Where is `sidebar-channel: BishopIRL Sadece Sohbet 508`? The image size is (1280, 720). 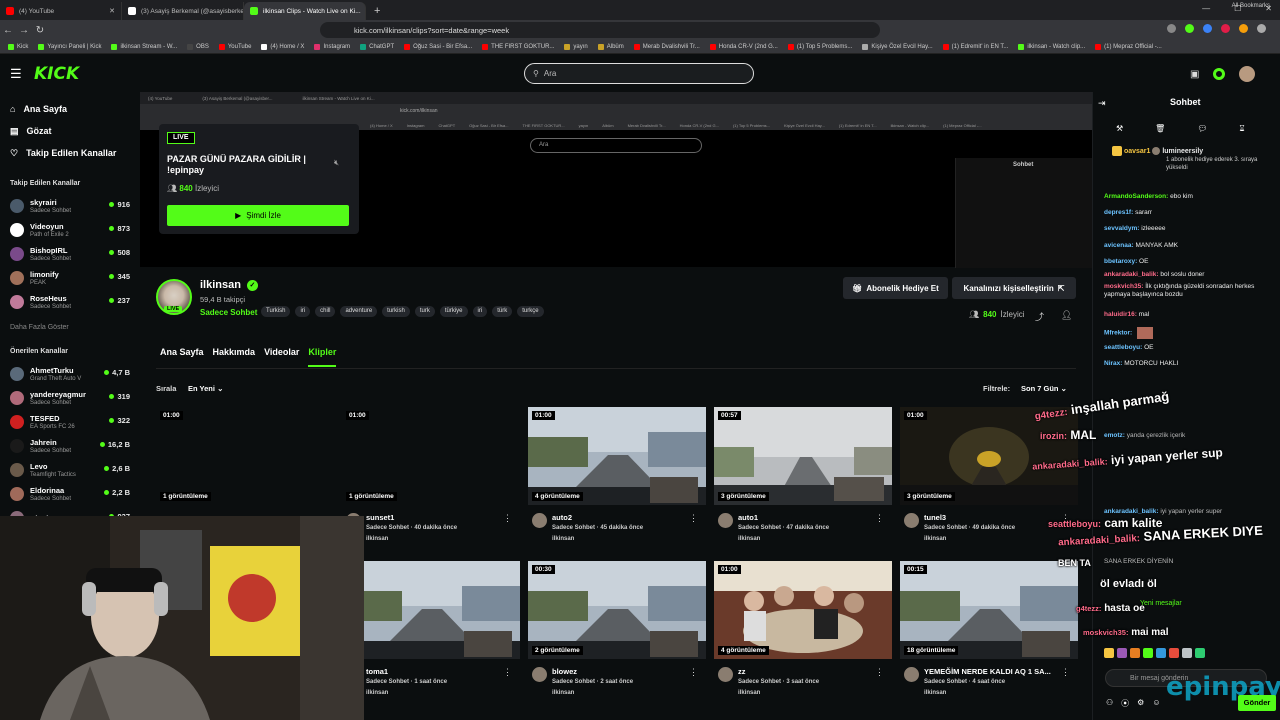
sidebar-channel: BishopIRL Sadece Sohbet 508 is located at coordinates (70, 254).